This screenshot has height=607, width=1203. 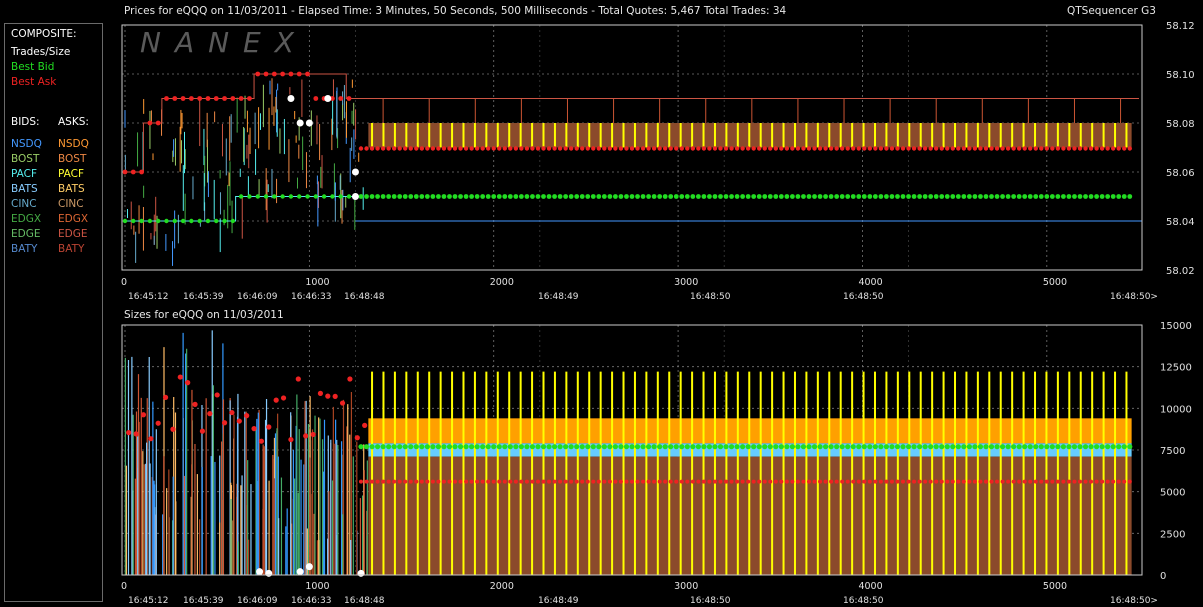 I want to click on size-x-tick: 0, so click(x=124, y=586).